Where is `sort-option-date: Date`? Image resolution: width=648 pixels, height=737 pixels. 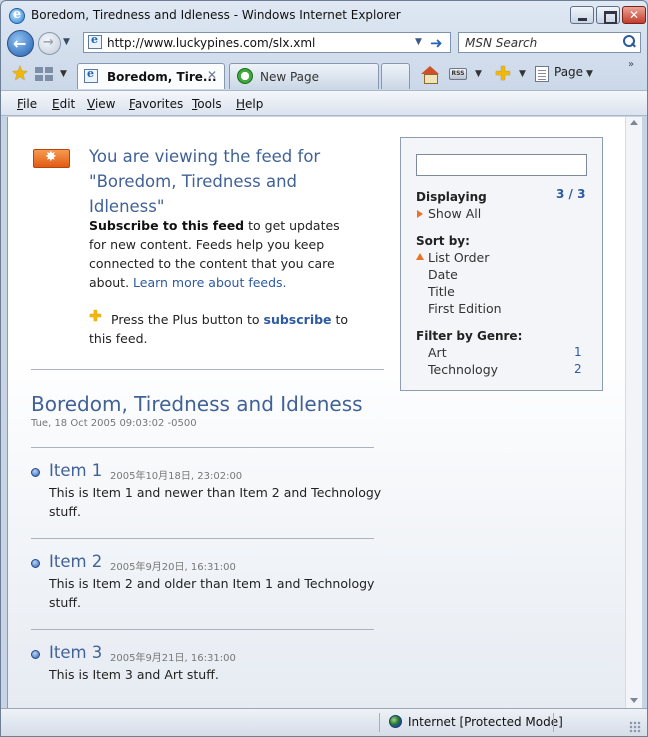
sort-option-date: Date is located at coordinates (443, 274).